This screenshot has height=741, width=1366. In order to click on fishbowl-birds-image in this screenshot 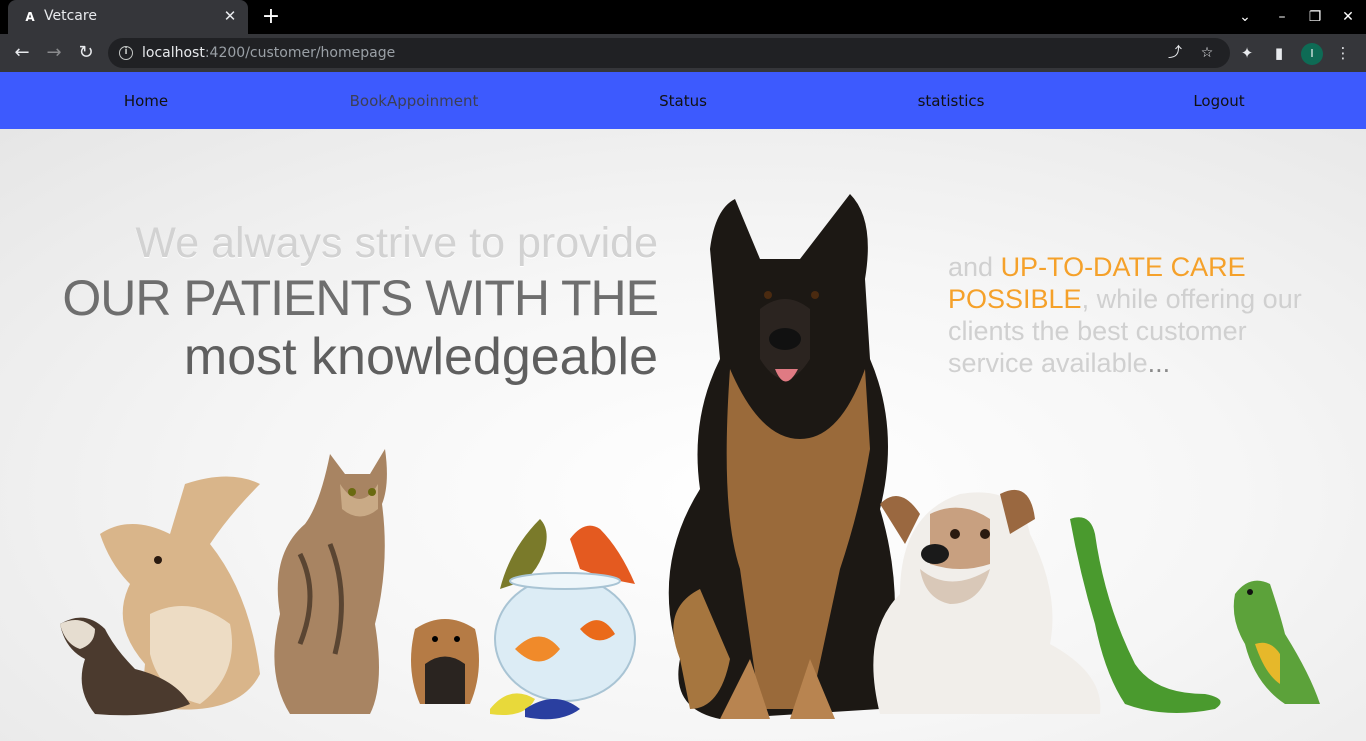, I will do `click(563, 619)`.